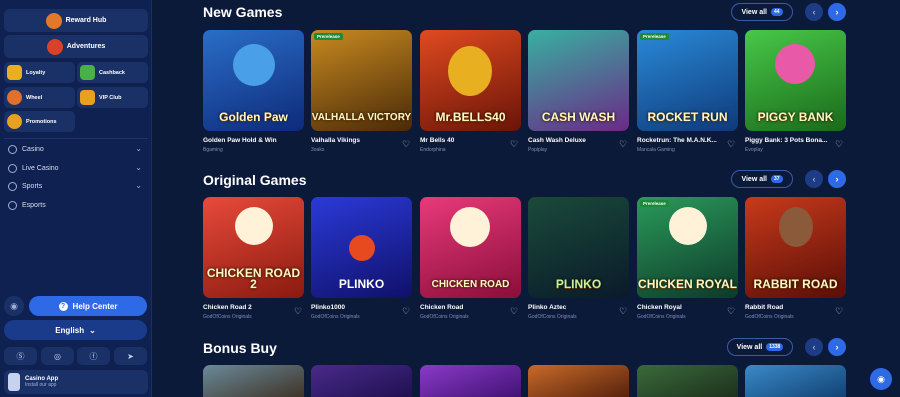 The width and height of the screenshot is (900, 397). Describe the element at coordinates (682, 307) in the screenshot. I see `game-name: Chicken Royal` at that location.